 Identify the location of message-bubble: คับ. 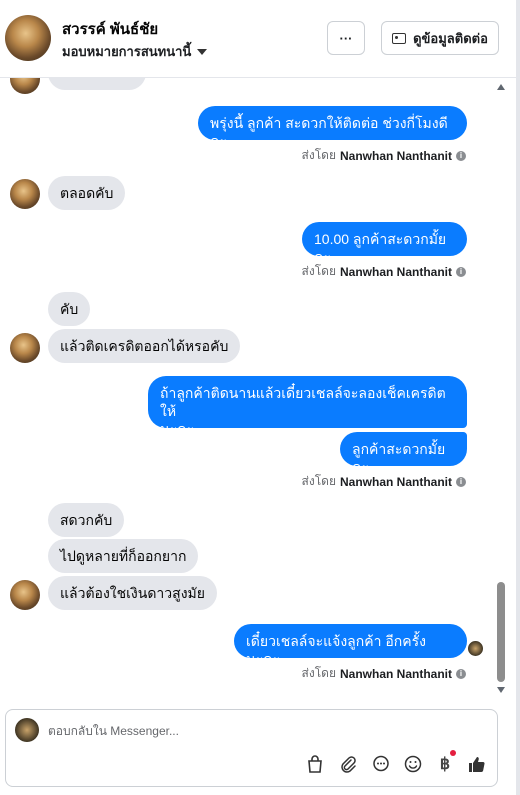
(69, 309).